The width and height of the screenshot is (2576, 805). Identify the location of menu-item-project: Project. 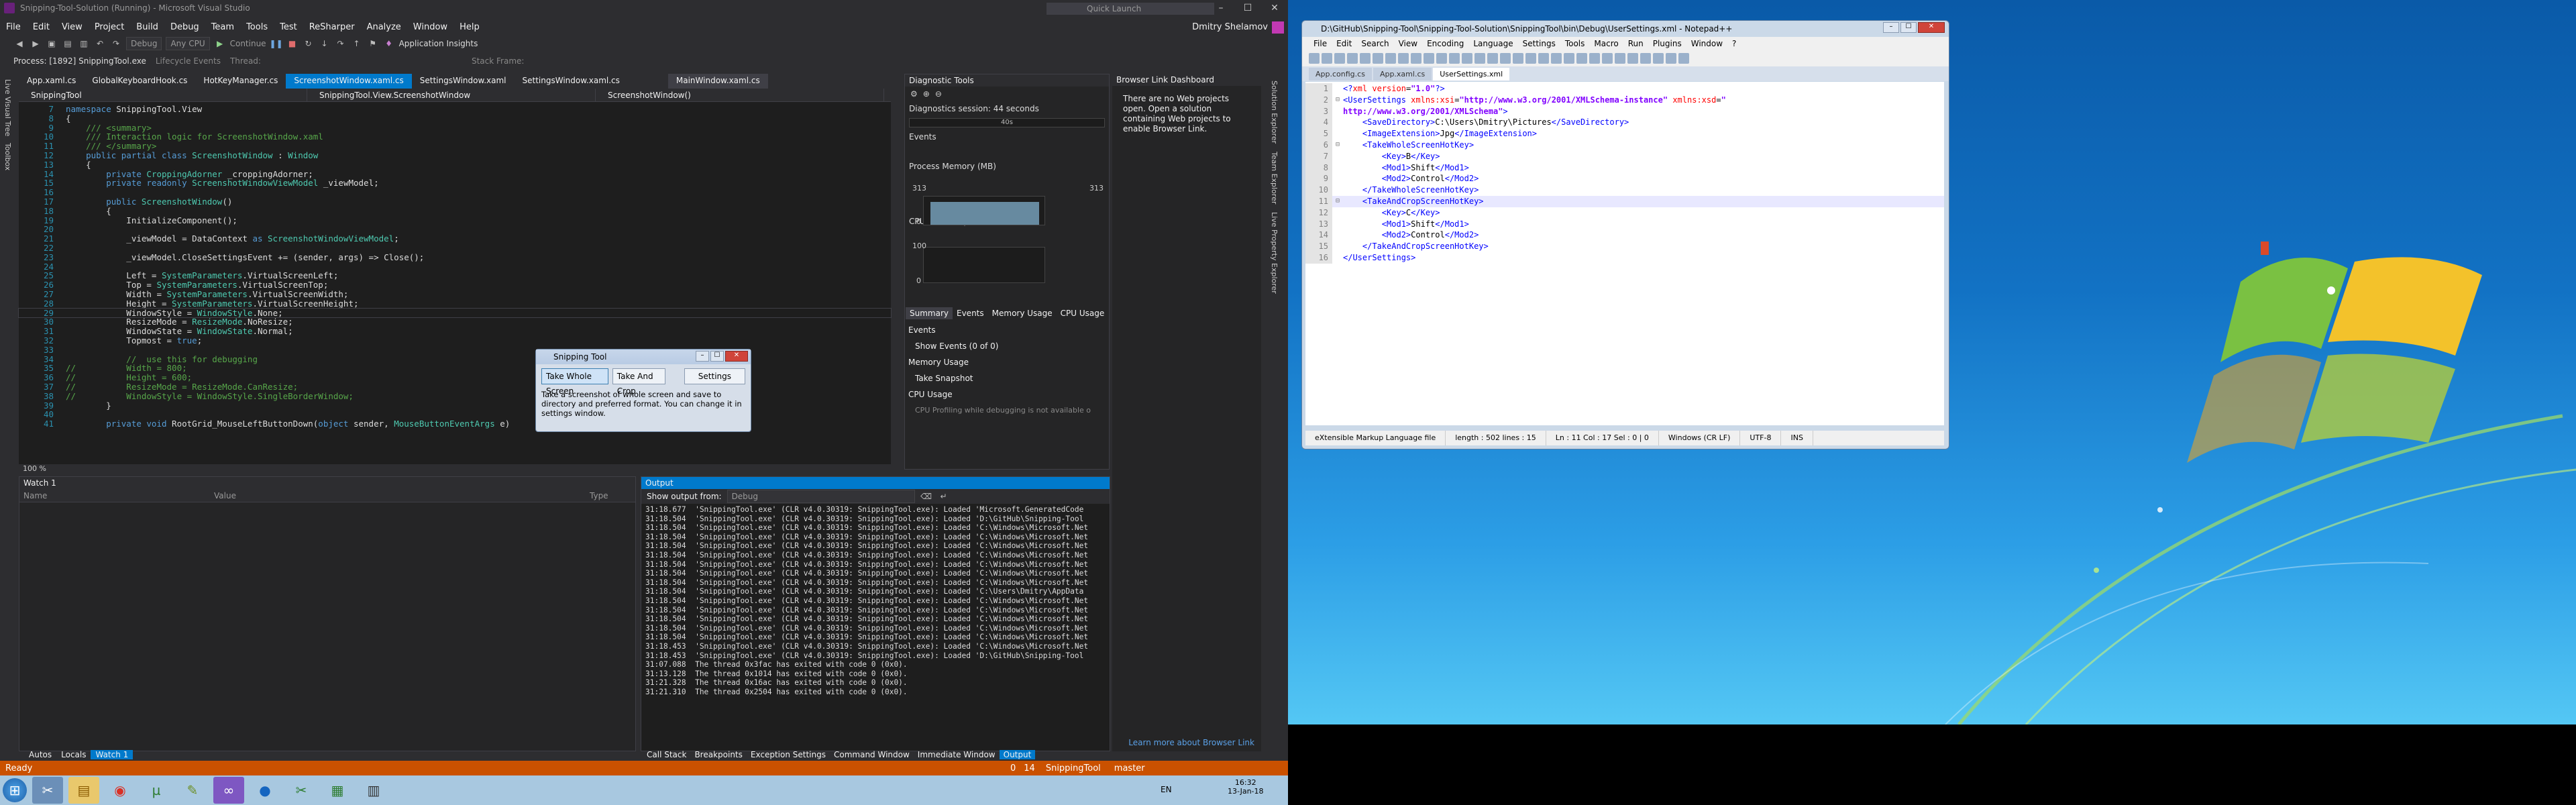
(109, 27).